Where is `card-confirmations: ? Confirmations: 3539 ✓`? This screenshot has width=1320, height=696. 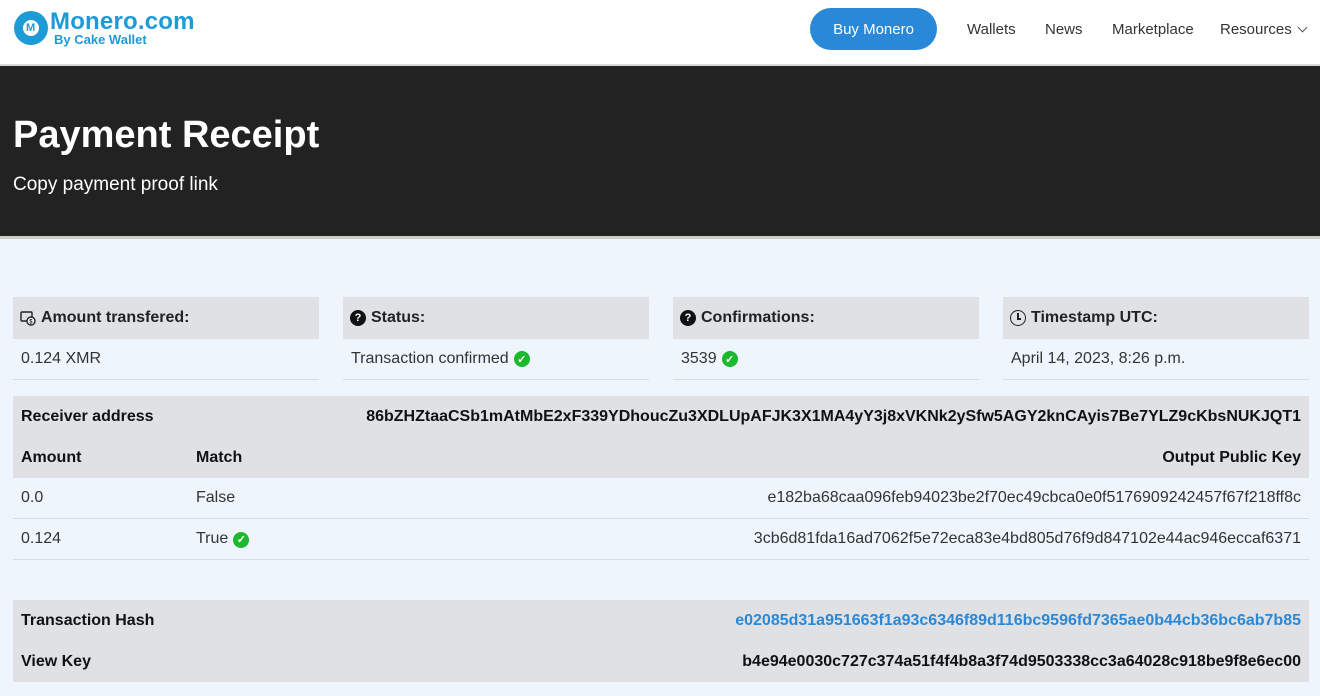 card-confirmations: ? Confirmations: 3539 ✓ is located at coordinates (826, 338).